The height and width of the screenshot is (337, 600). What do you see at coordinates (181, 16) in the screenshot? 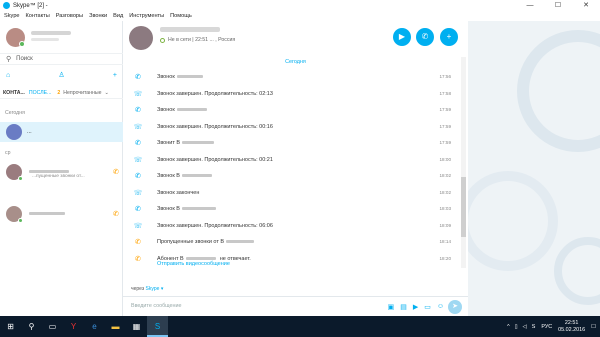
I see `menu-item-help: Помощь` at bounding box center [181, 16].